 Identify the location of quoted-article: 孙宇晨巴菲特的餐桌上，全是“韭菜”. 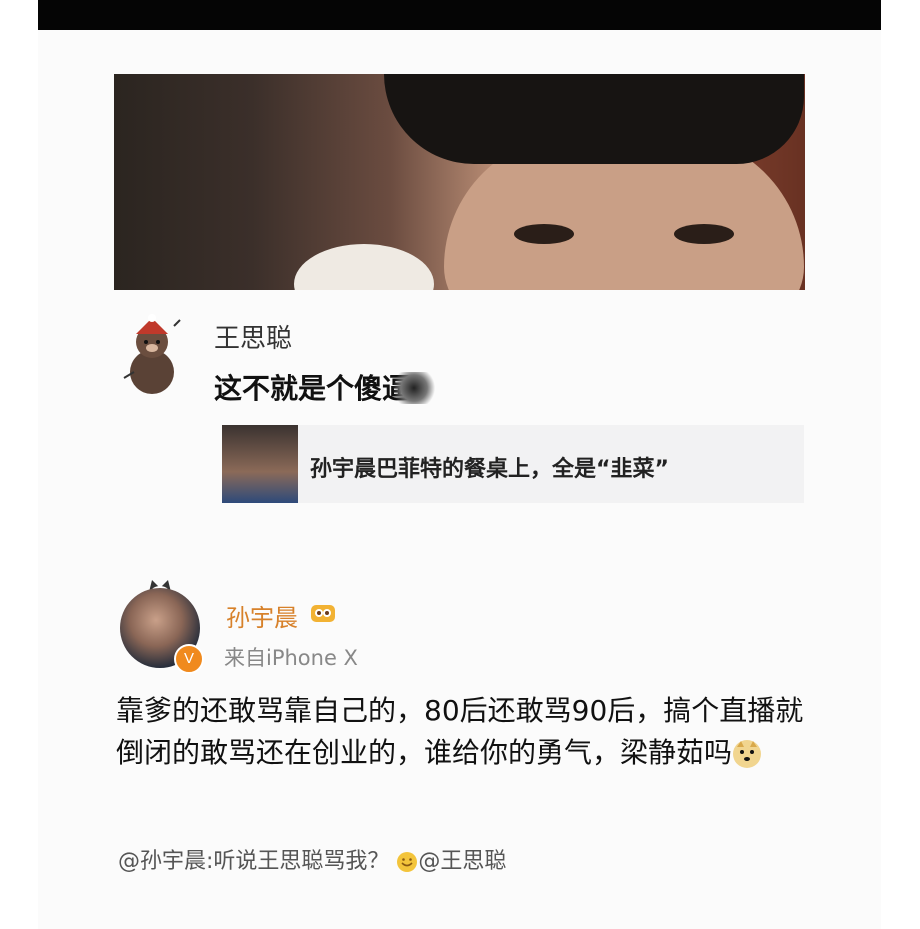
(513, 464).